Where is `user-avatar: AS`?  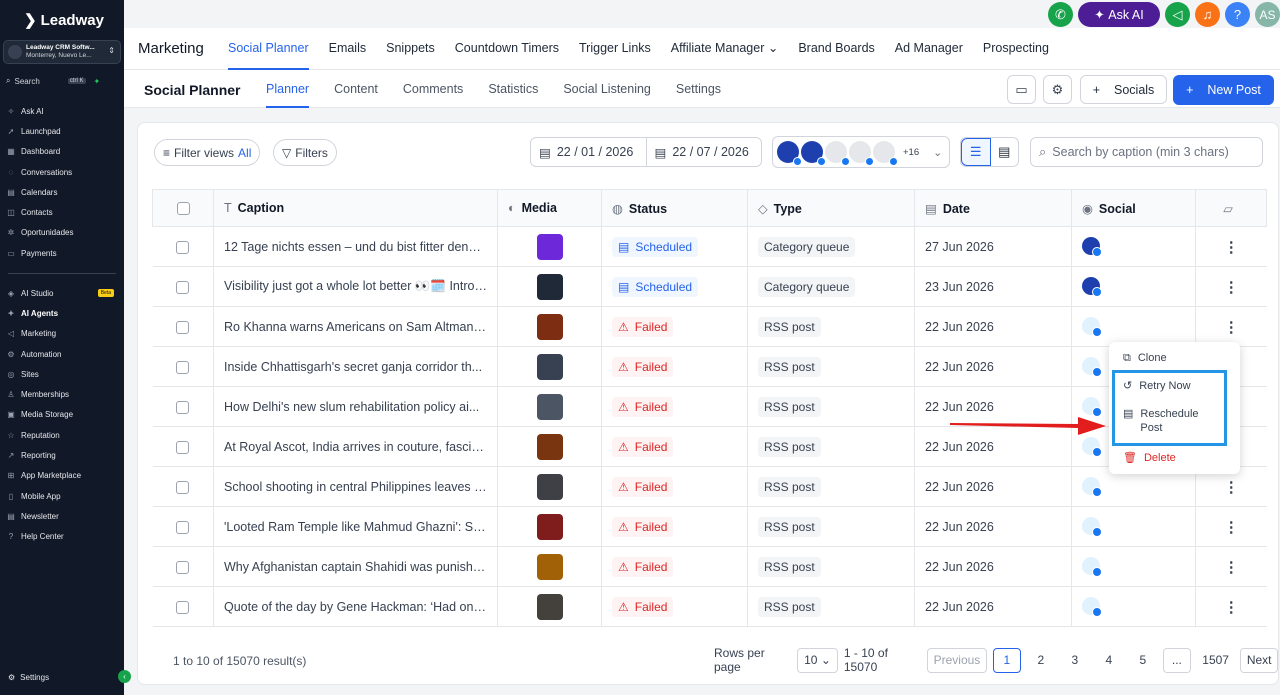 user-avatar: AS is located at coordinates (1267, 14).